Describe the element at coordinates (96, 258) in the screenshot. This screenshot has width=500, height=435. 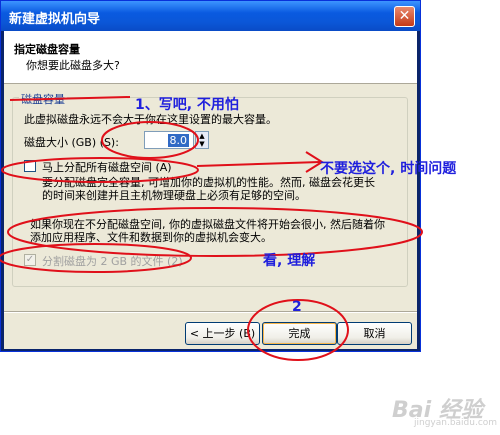
I see `annotation-ellipse-split` at that location.